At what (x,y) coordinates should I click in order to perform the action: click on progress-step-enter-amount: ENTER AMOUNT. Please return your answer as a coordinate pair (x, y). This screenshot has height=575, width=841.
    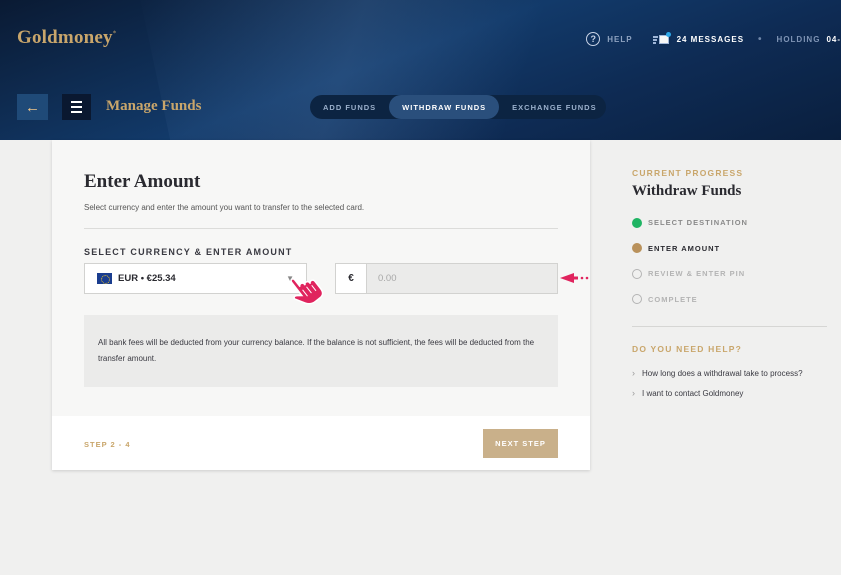
    Looking at the image, I should click on (729, 249).